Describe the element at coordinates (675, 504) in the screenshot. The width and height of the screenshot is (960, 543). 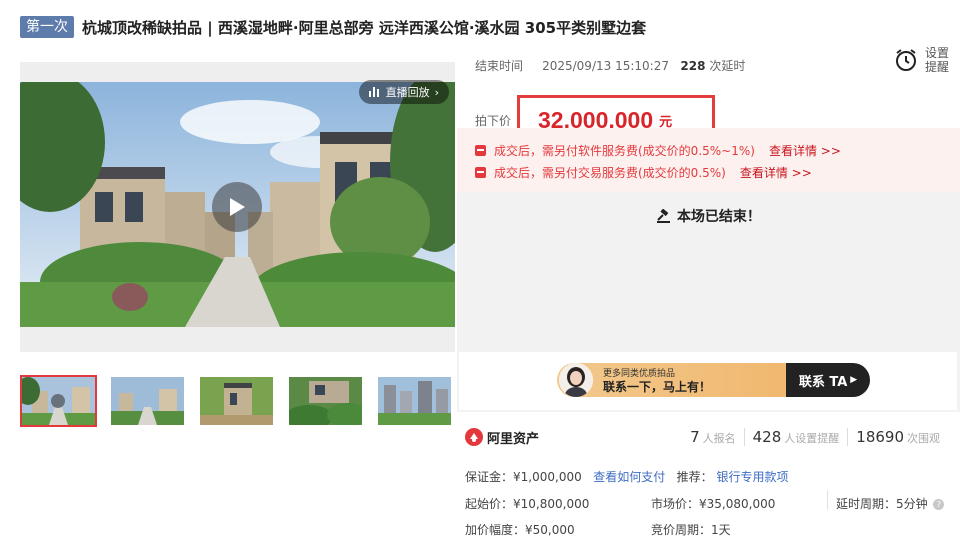
I see `market-price-label: 市场价：` at that location.